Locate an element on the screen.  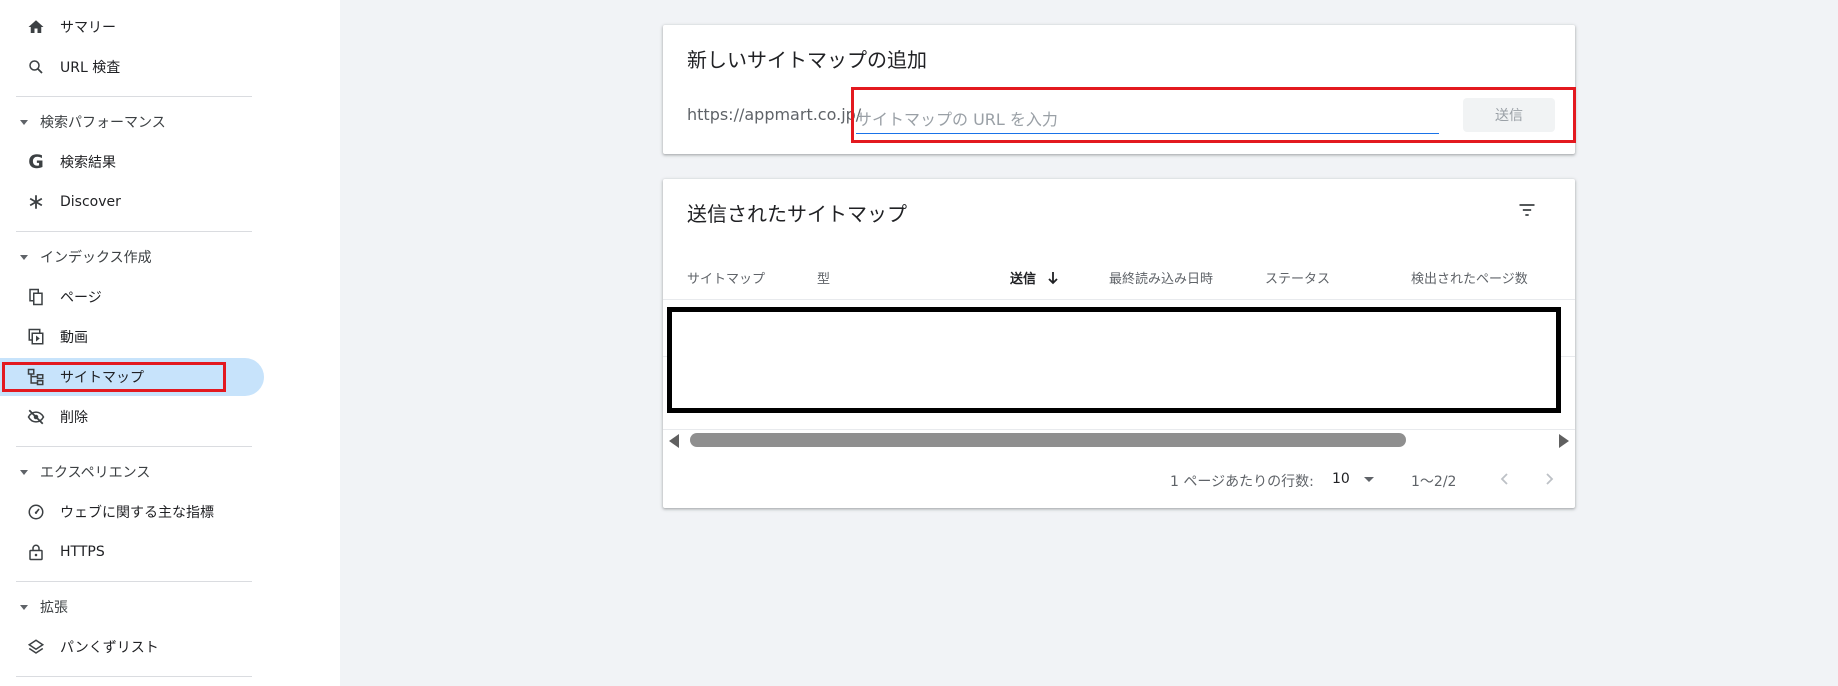
column-header-type: 型 is located at coordinates (823, 277).